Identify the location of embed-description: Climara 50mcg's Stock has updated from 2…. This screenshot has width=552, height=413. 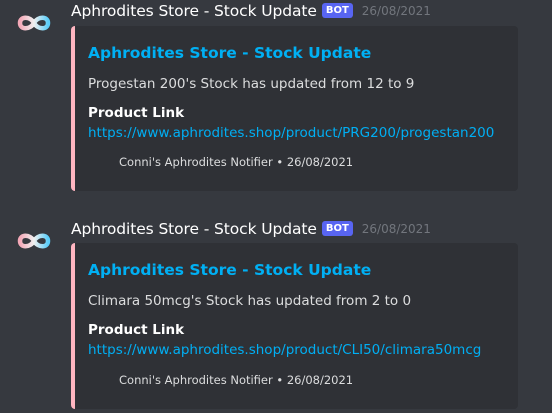
(250, 301).